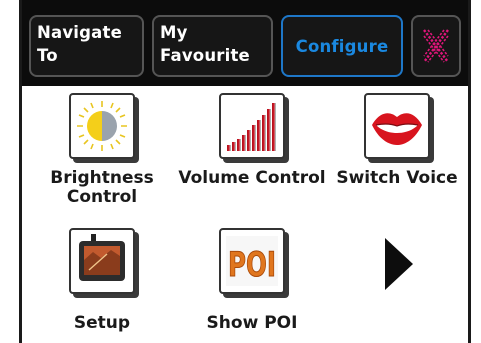 The width and height of the screenshot is (481, 343). Describe the element at coordinates (252, 126) in the screenshot. I see `volume-icon` at that location.